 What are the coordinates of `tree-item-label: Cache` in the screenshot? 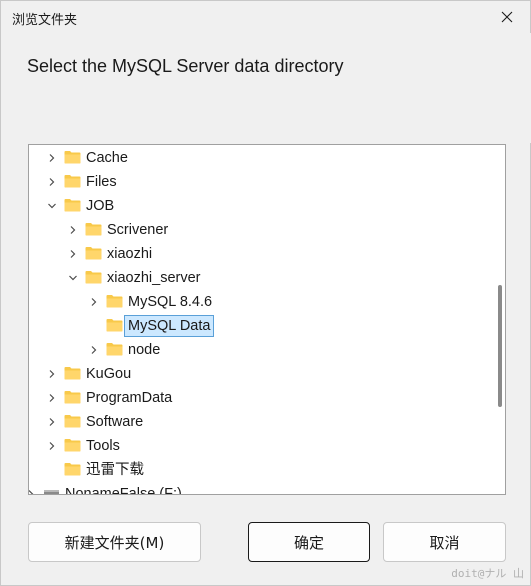 It's located at (107, 158).